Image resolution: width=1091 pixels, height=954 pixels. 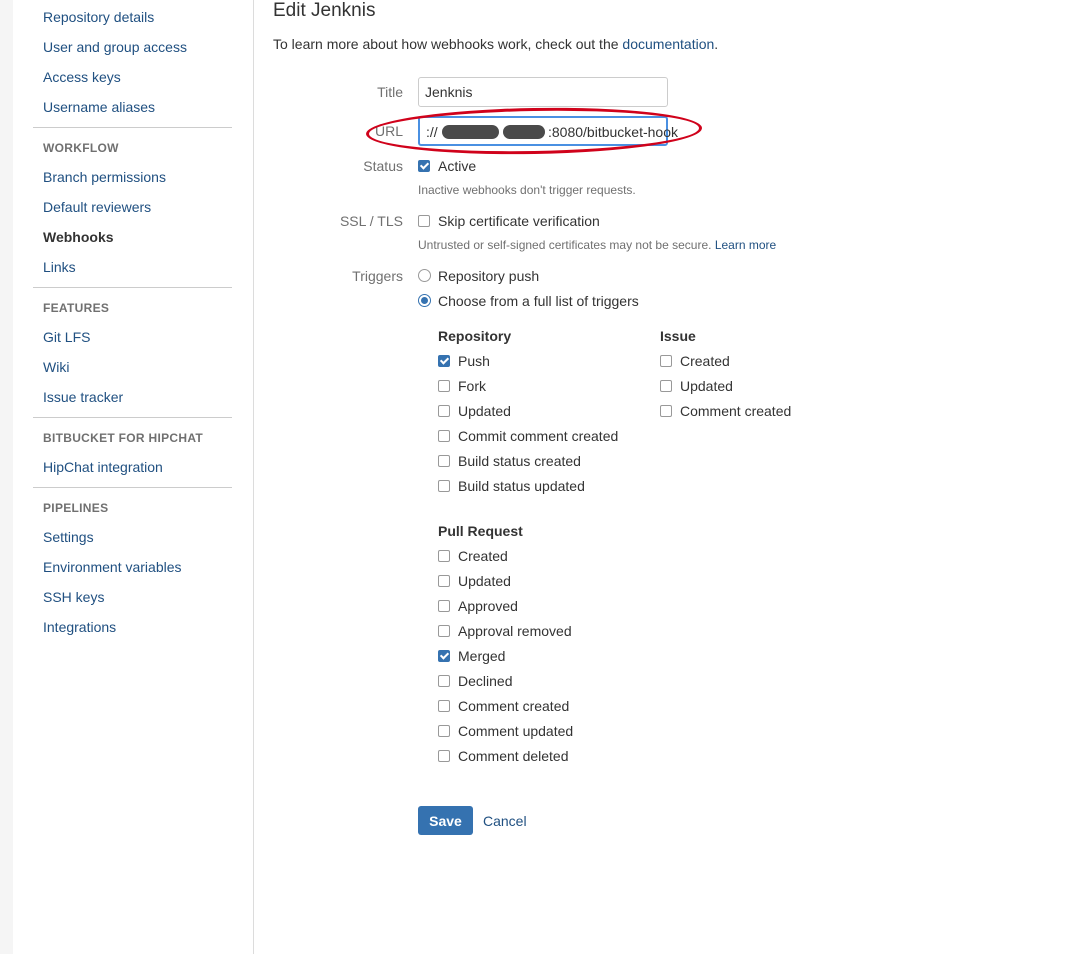 I want to click on url-value-start: ://, so click(x=432, y=132).